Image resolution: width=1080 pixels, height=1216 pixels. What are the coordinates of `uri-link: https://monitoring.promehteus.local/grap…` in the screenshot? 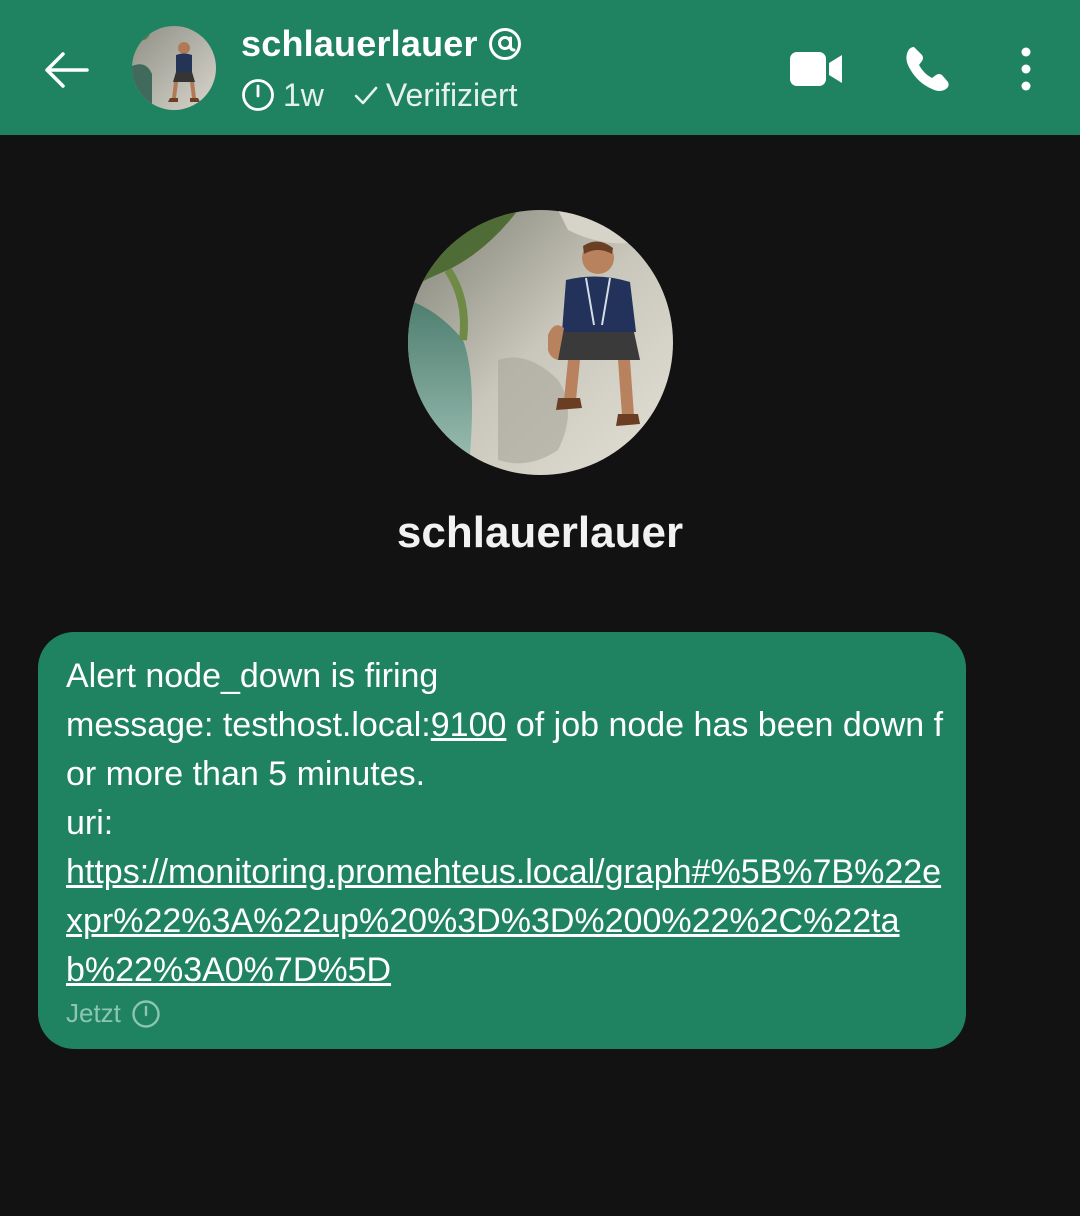 It's located at (503, 921).